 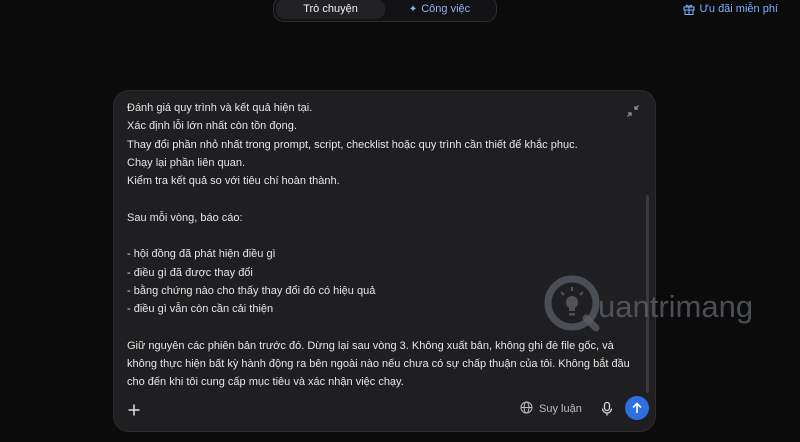 I want to click on mode-switch: Trò chuyện ✦ Công việc, so click(x=385, y=11).